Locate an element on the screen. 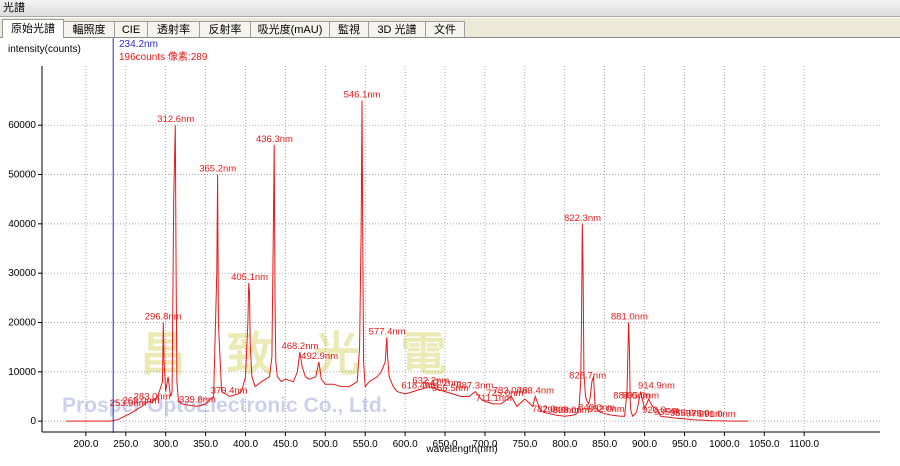 Image resolution: width=900 pixels, height=466 pixels. y-tick-label: 20000 is located at coordinates (22, 322).